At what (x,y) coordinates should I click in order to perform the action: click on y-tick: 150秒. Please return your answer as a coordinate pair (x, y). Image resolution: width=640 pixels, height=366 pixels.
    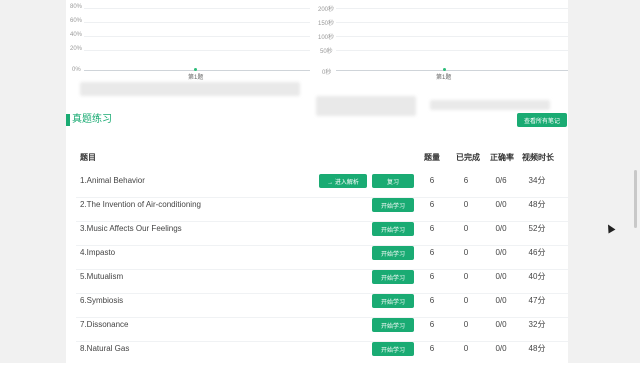
    Looking at the image, I should click on (326, 24).